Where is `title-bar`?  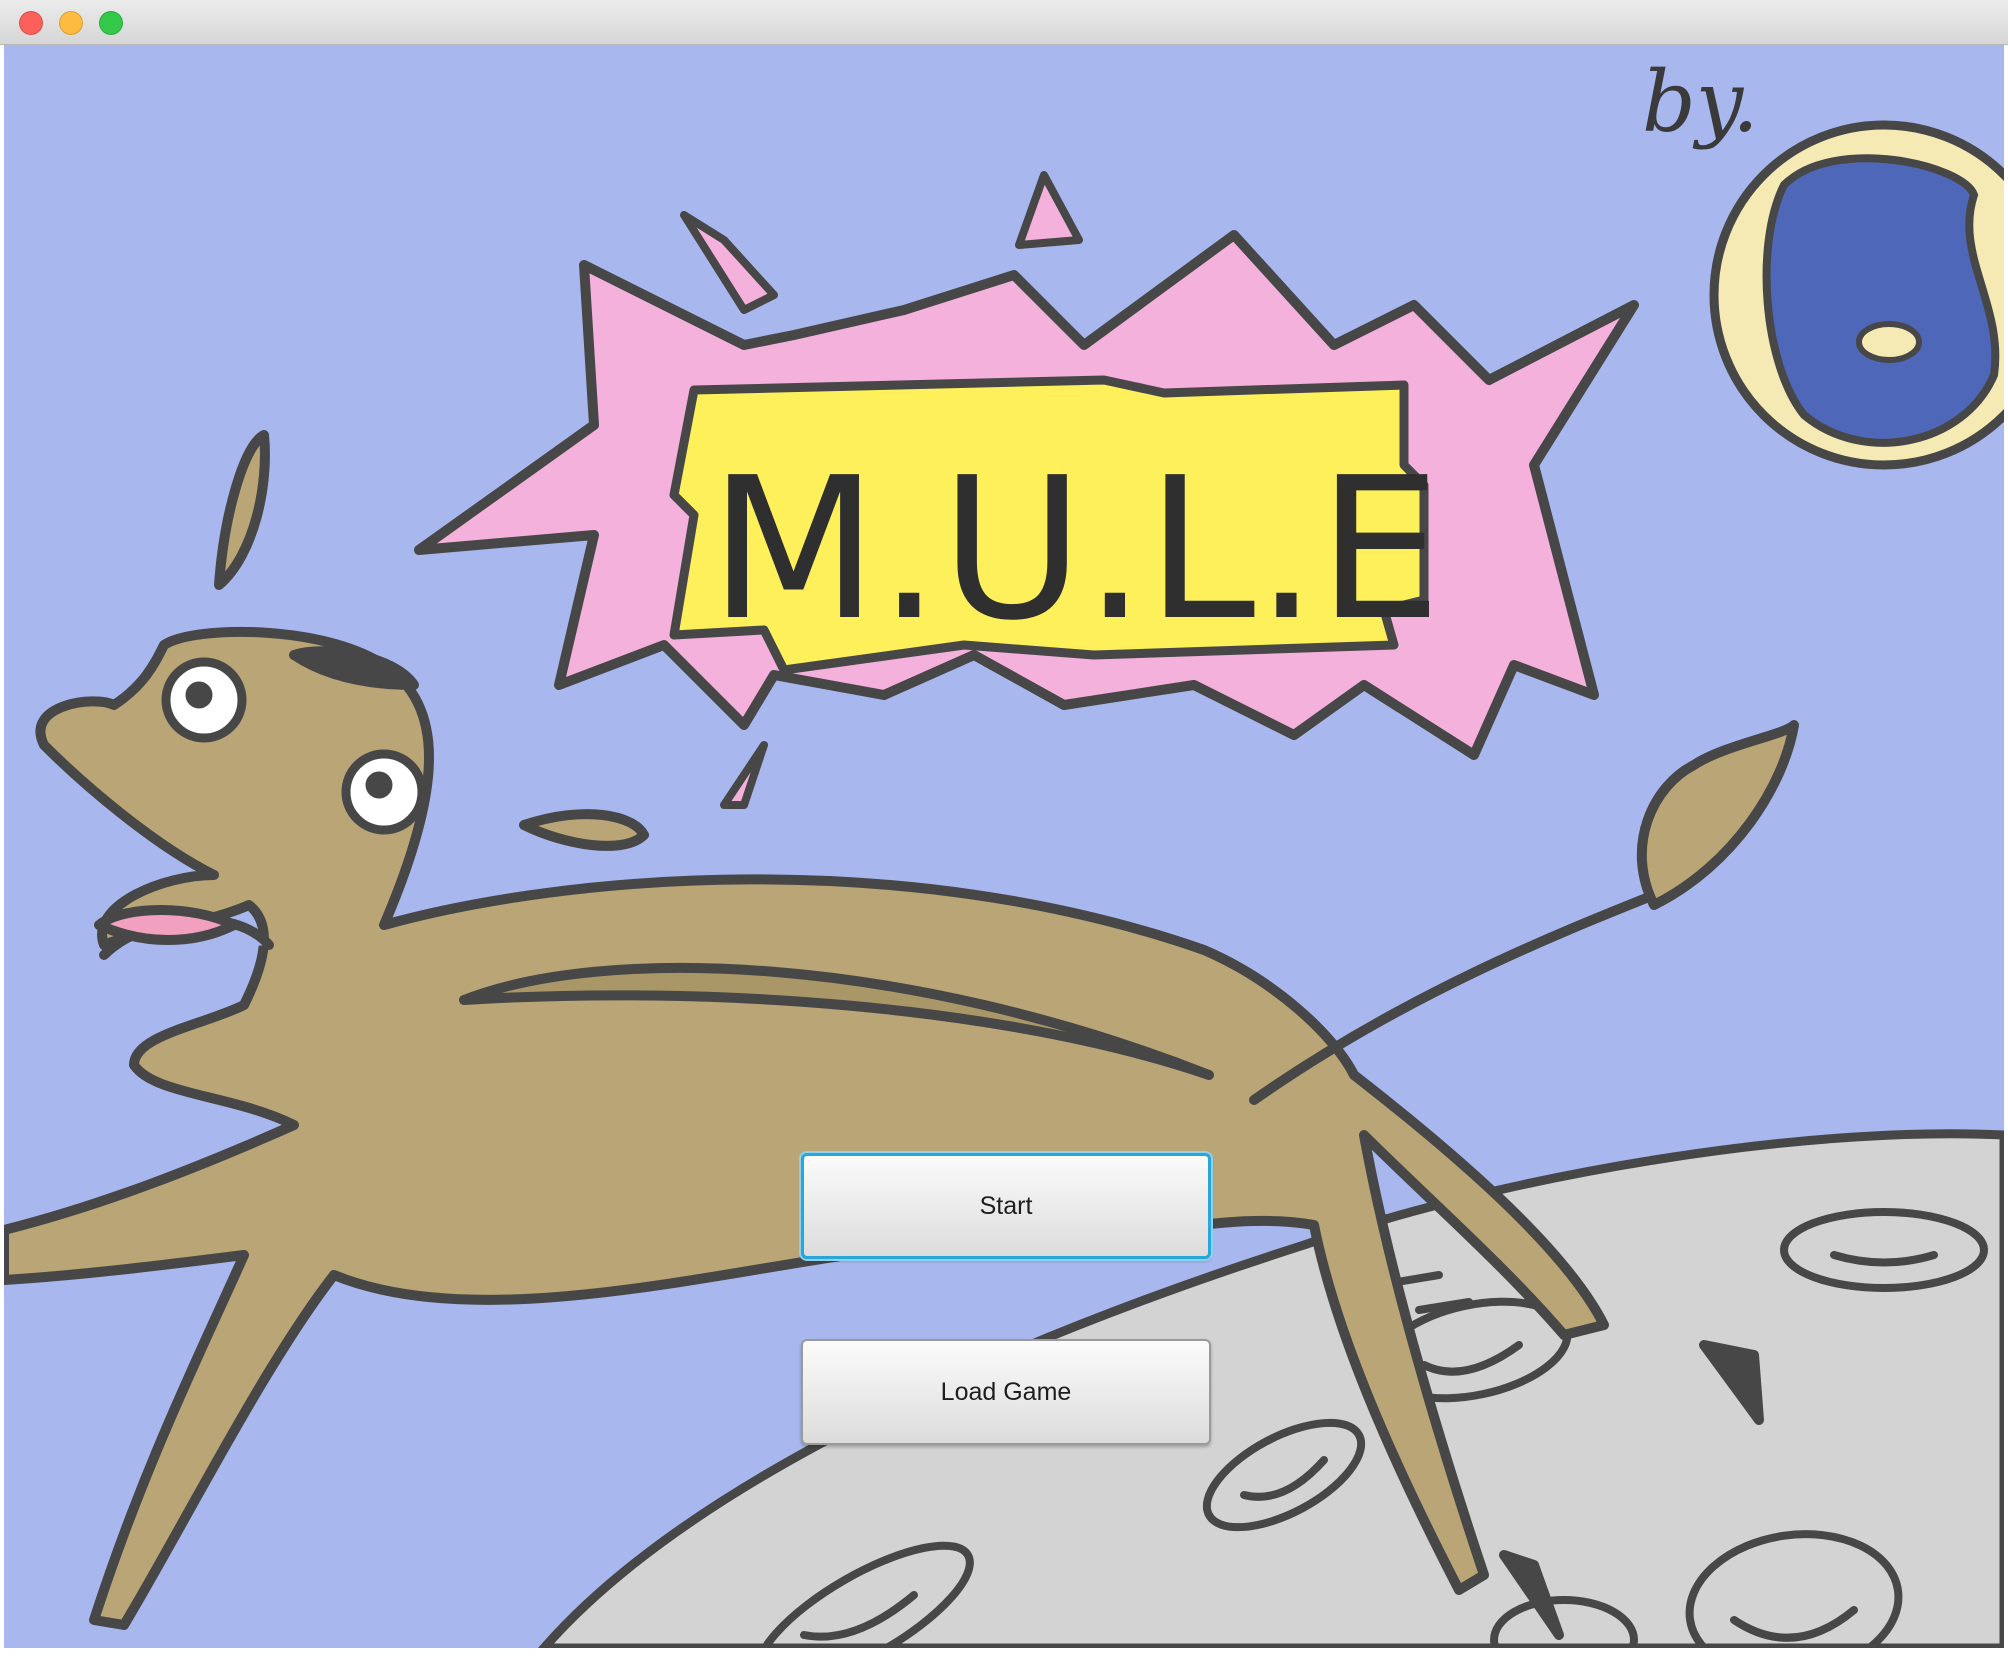 title-bar is located at coordinates (1004, 22).